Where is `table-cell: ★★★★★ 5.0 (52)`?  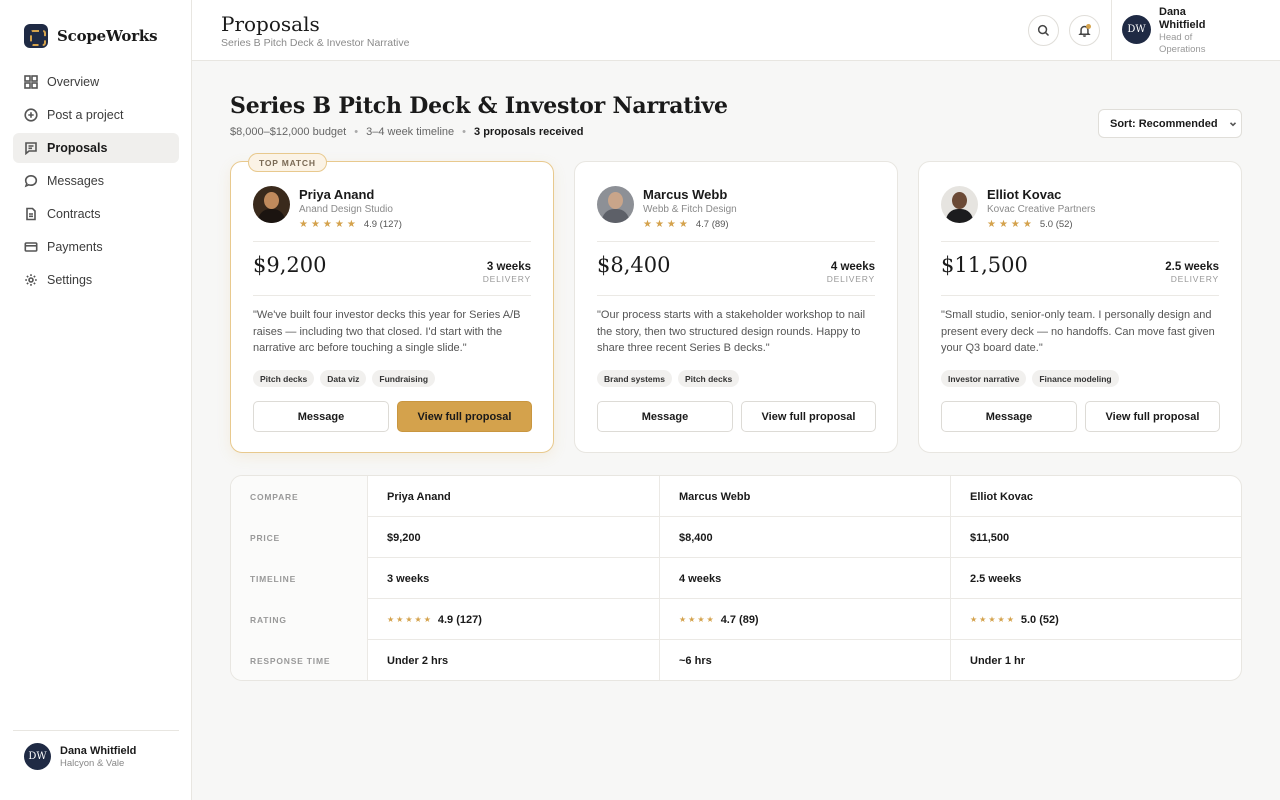 table-cell: ★★★★★ 5.0 (52) is located at coordinates (1095, 619).